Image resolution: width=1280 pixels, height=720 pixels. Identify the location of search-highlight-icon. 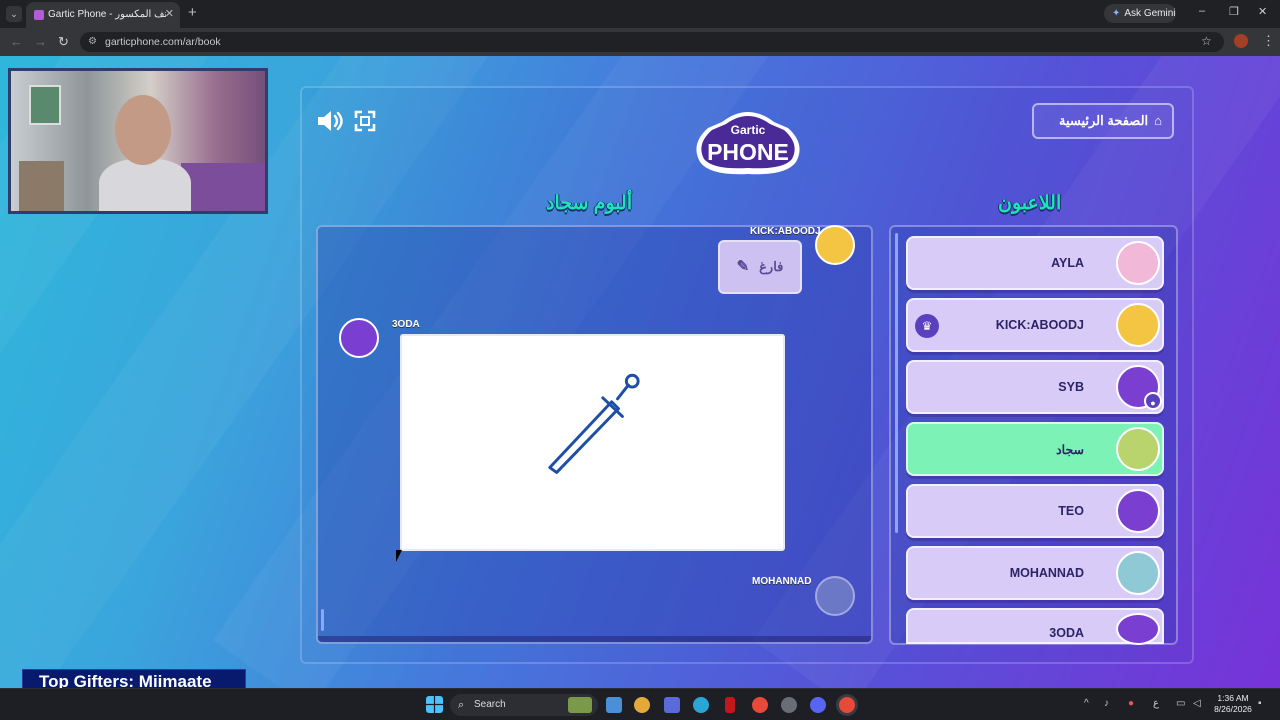
(580, 705).